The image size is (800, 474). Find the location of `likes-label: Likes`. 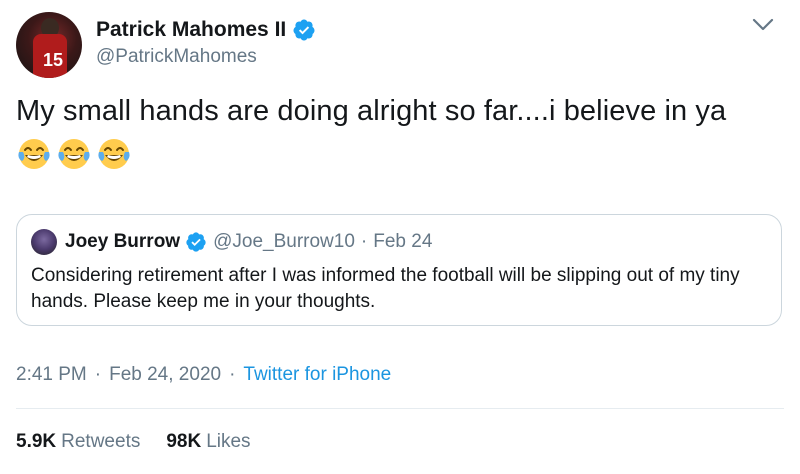

likes-label: Likes is located at coordinates (228, 442).